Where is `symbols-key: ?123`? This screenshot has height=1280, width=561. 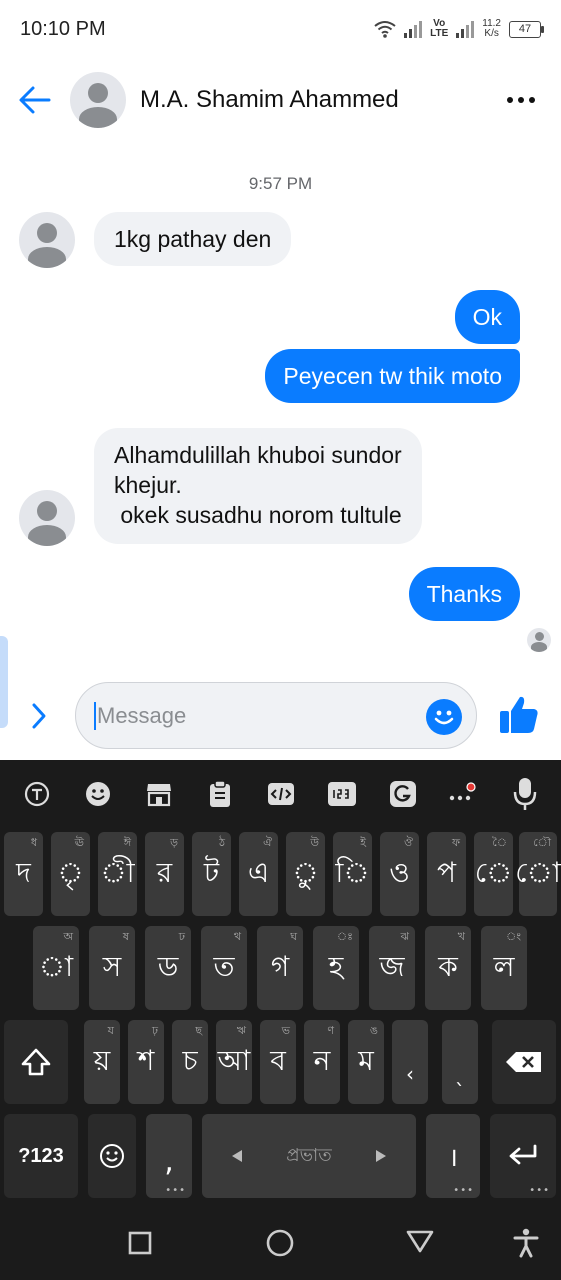 symbols-key: ?123 is located at coordinates (41, 1156).